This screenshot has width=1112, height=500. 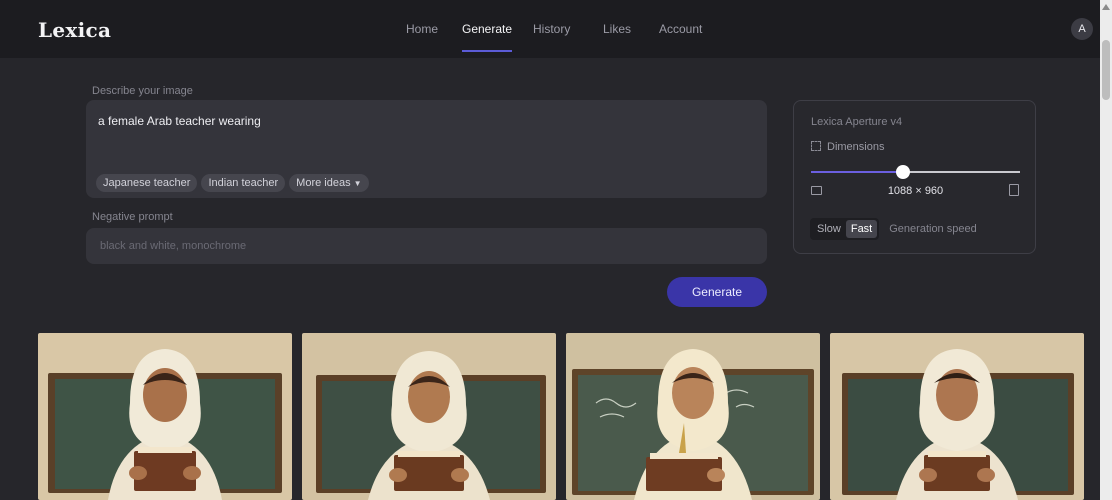 What do you see at coordinates (829, 229) in the screenshot?
I see `speed-slow-option: Slow` at bounding box center [829, 229].